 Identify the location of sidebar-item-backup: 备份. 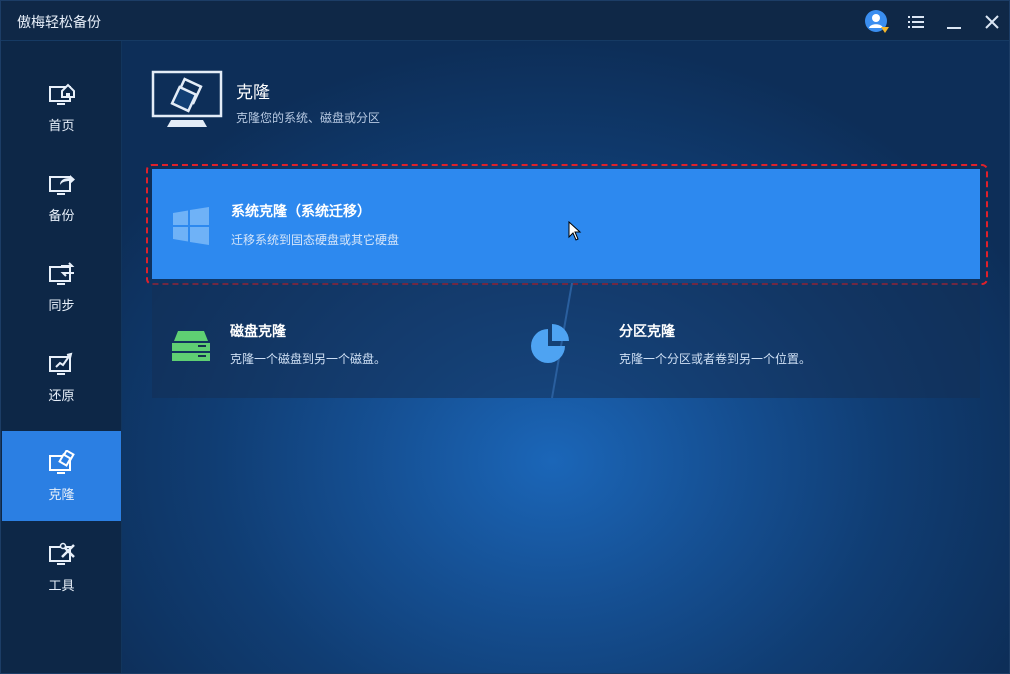
(61, 197).